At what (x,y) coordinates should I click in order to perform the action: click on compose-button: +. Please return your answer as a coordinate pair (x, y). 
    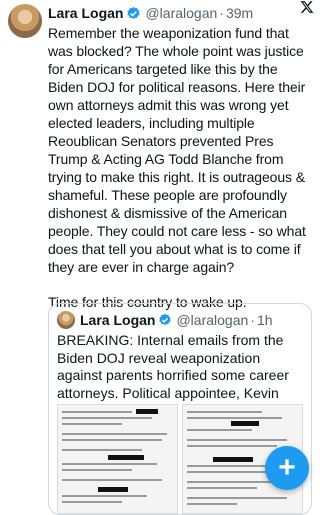
    Looking at the image, I should click on (287, 468).